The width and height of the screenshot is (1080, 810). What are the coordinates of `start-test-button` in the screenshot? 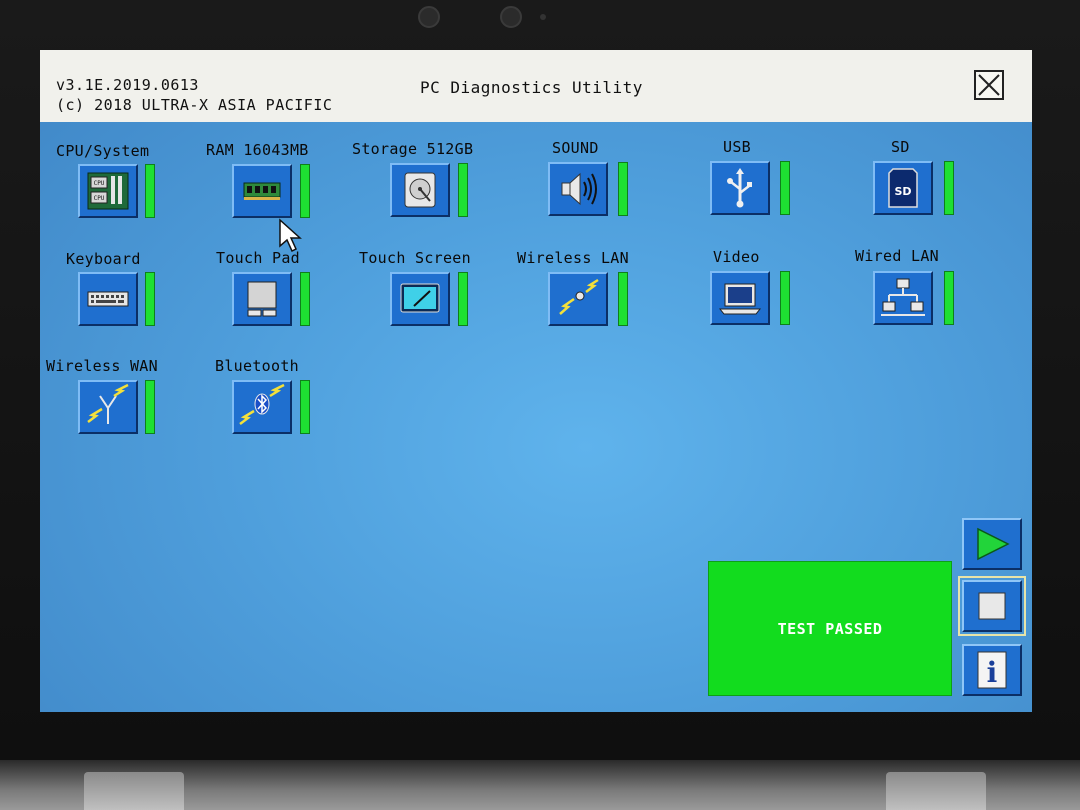 It's located at (992, 544).